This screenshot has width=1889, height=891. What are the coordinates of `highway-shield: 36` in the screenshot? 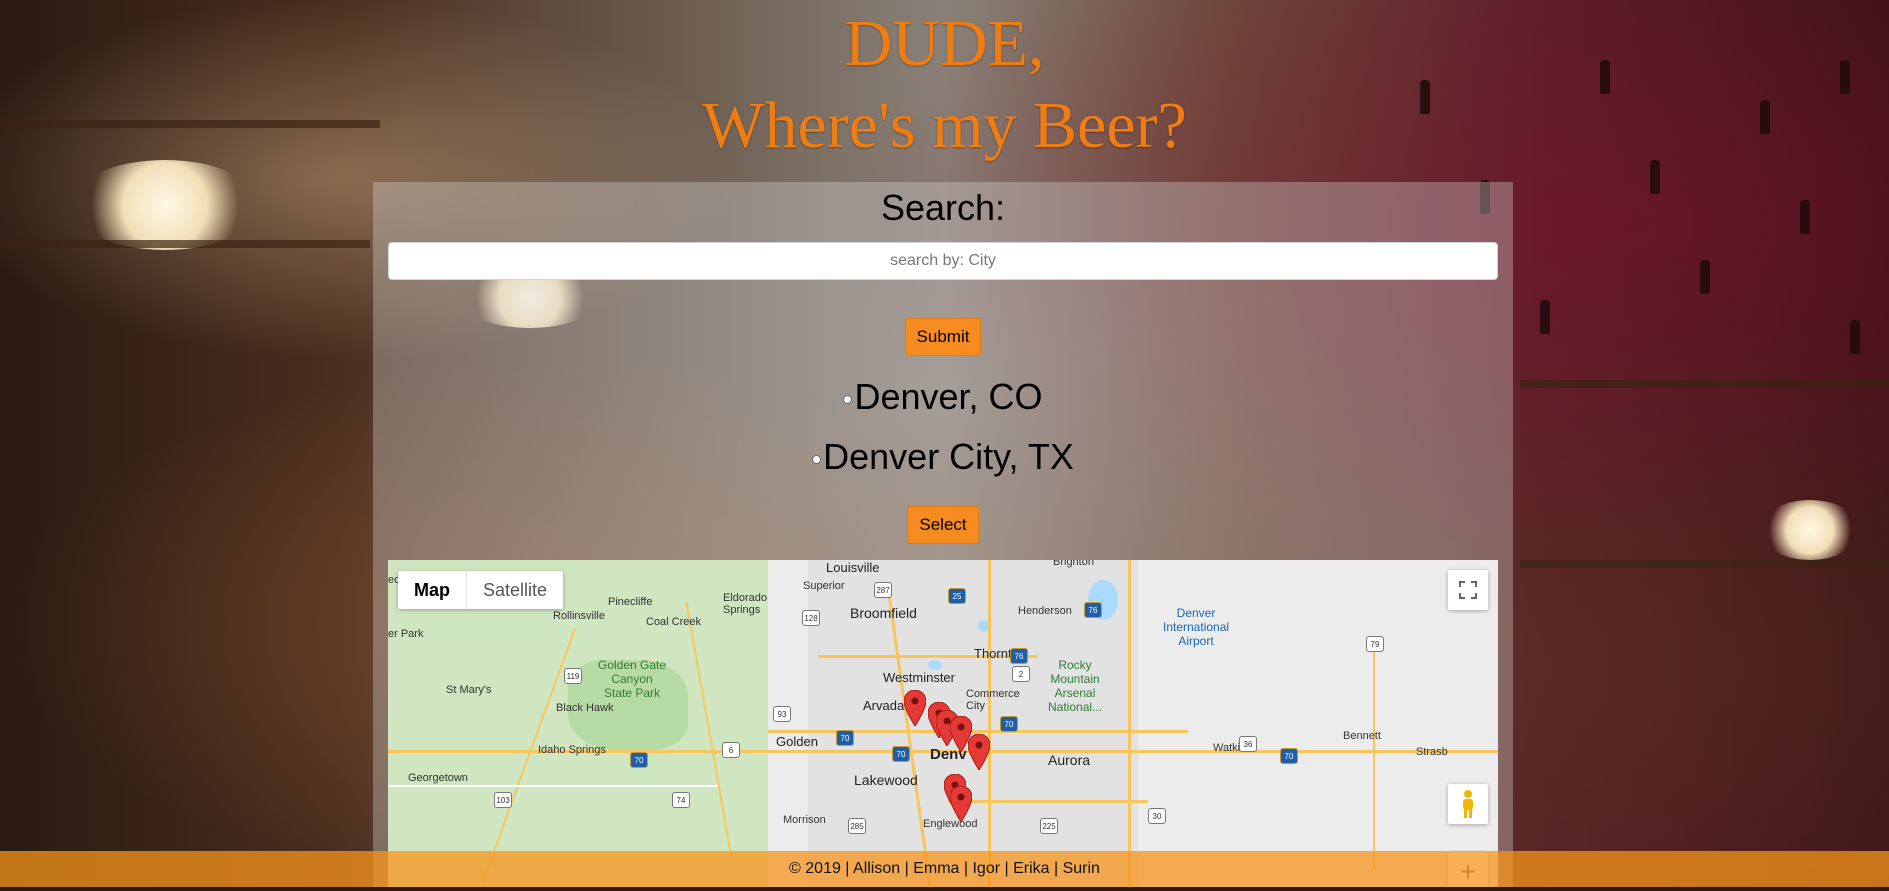 It's located at (1248, 744).